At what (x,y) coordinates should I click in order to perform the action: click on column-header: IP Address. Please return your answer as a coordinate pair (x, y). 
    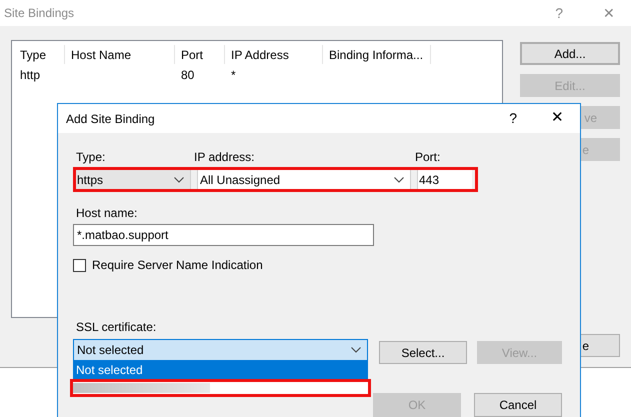
    Looking at the image, I should click on (274, 54).